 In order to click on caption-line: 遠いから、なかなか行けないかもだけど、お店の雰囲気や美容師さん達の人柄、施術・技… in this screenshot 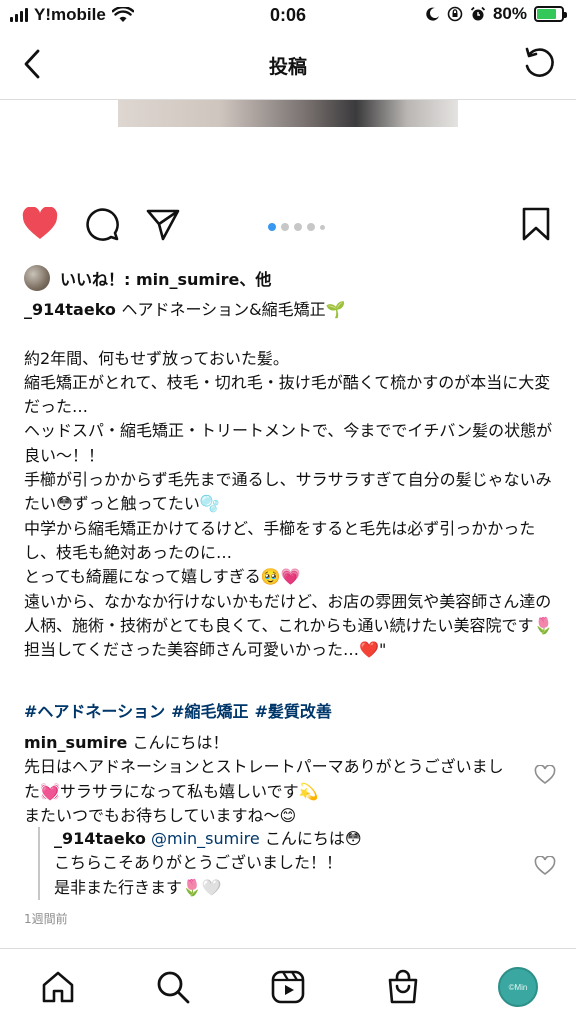, I will do `click(289, 613)`.